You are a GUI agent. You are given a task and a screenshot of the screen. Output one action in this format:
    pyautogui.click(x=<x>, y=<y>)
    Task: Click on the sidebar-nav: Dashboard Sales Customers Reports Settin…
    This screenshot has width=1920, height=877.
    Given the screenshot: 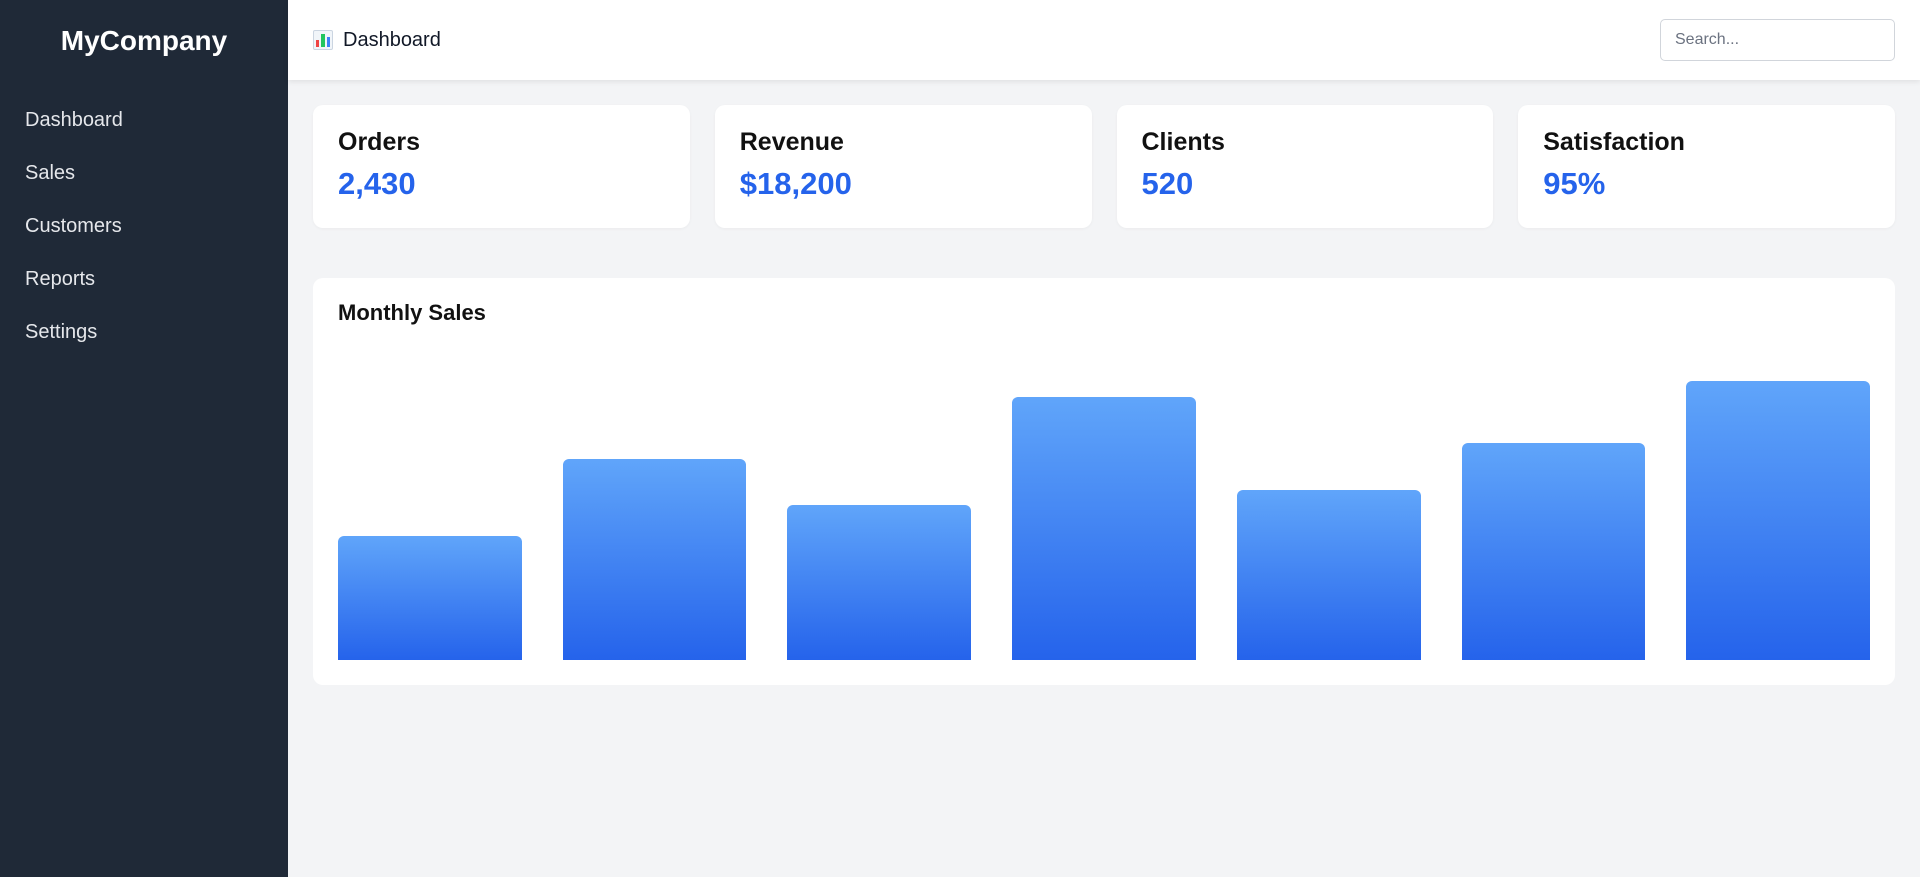 What is the action you would take?
    pyautogui.click(x=144, y=226)
    